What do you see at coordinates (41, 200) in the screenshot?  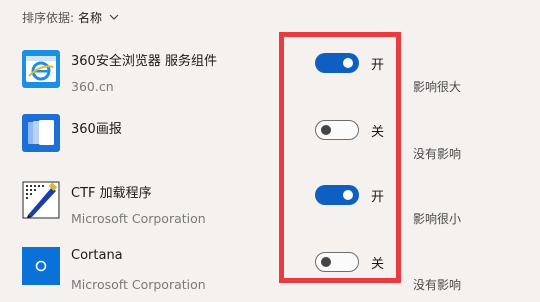 I see `ctf-loader-icon` at bounding box center [41, 200].